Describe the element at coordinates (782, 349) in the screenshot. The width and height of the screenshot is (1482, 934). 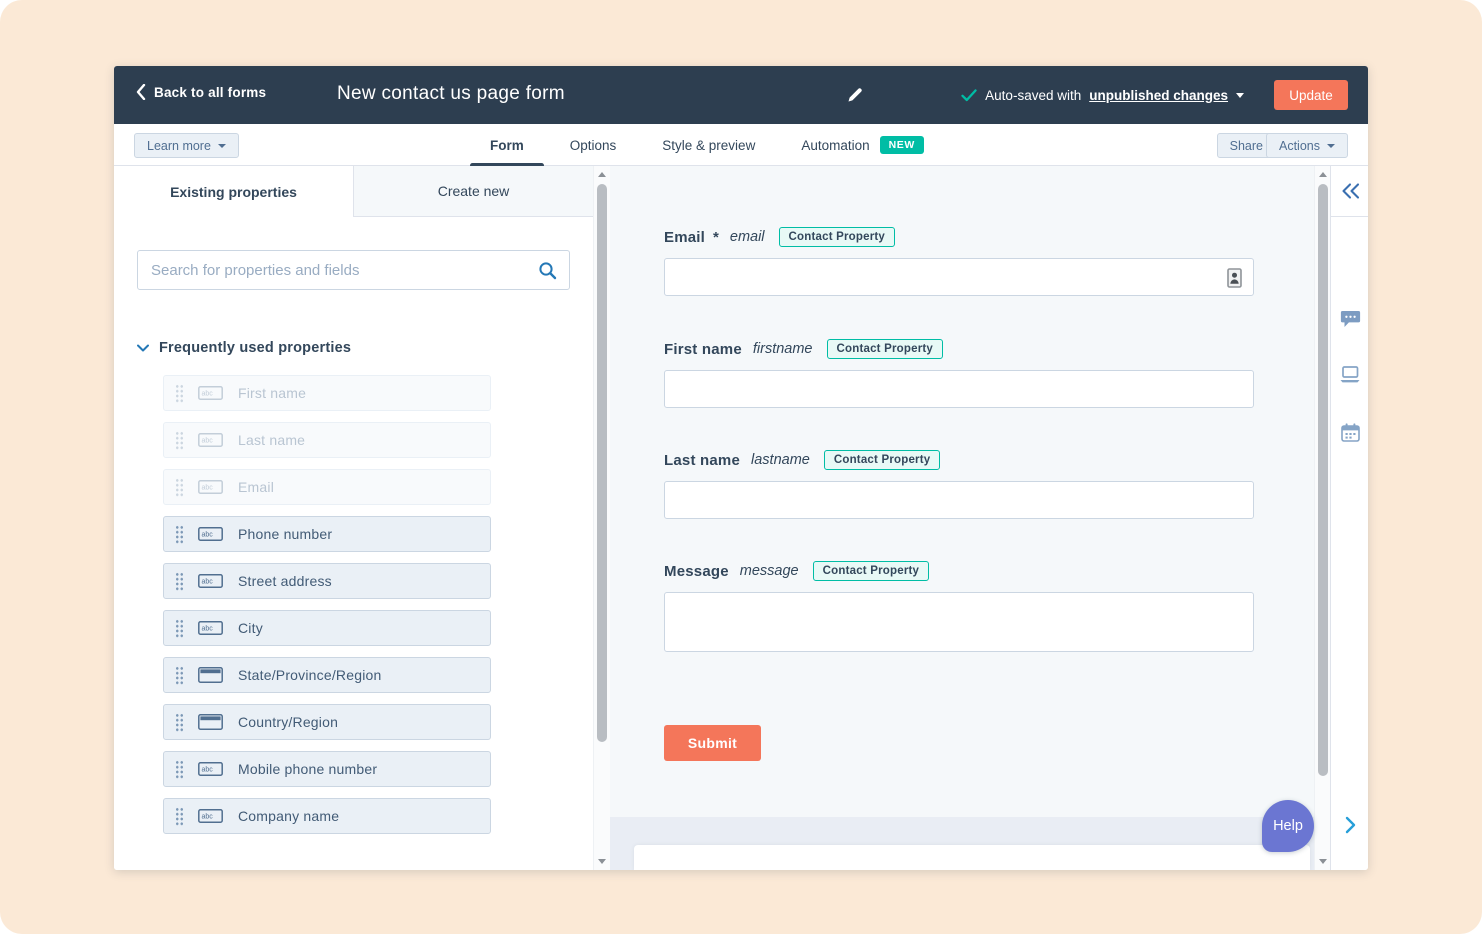
I see `field-internal-name: firstname` at that location.